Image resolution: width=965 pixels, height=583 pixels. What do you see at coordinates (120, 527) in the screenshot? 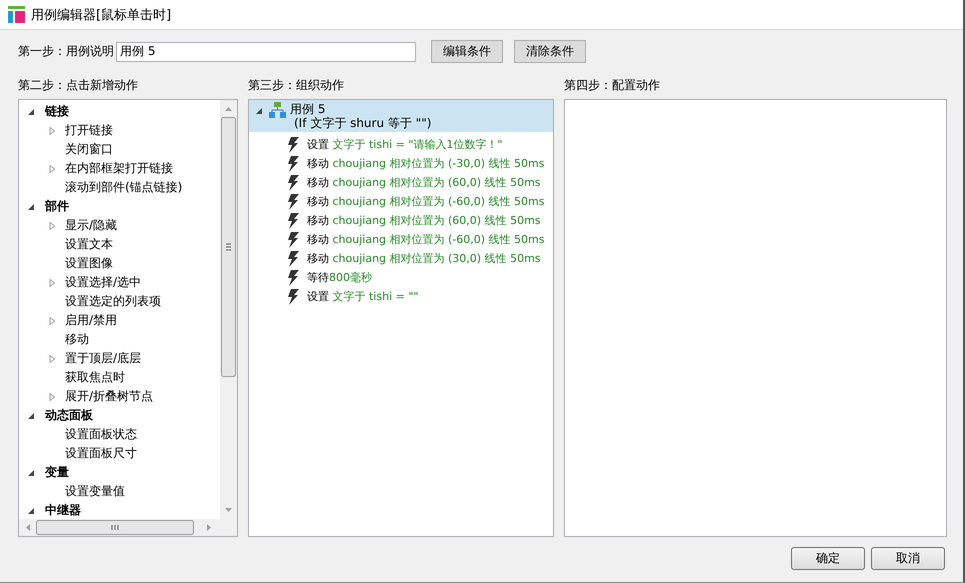
I see `horizontal-scrollbar` at bounding box center [120, 527].